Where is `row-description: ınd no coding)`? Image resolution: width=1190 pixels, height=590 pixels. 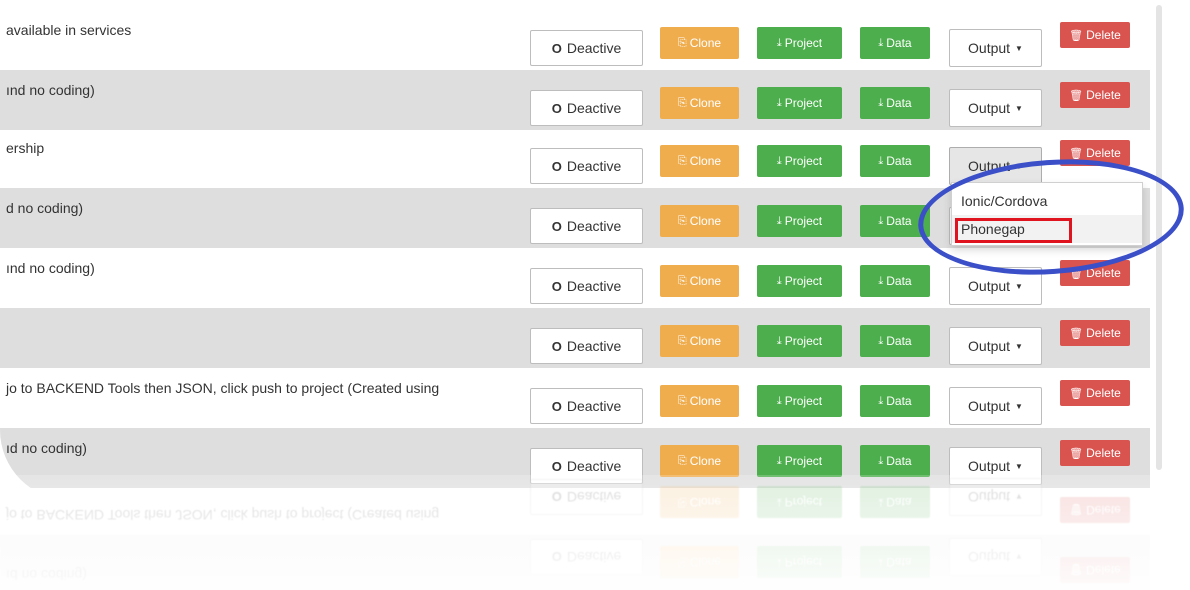
row-description: ınd no coding) is located at coordinates (50, 268).